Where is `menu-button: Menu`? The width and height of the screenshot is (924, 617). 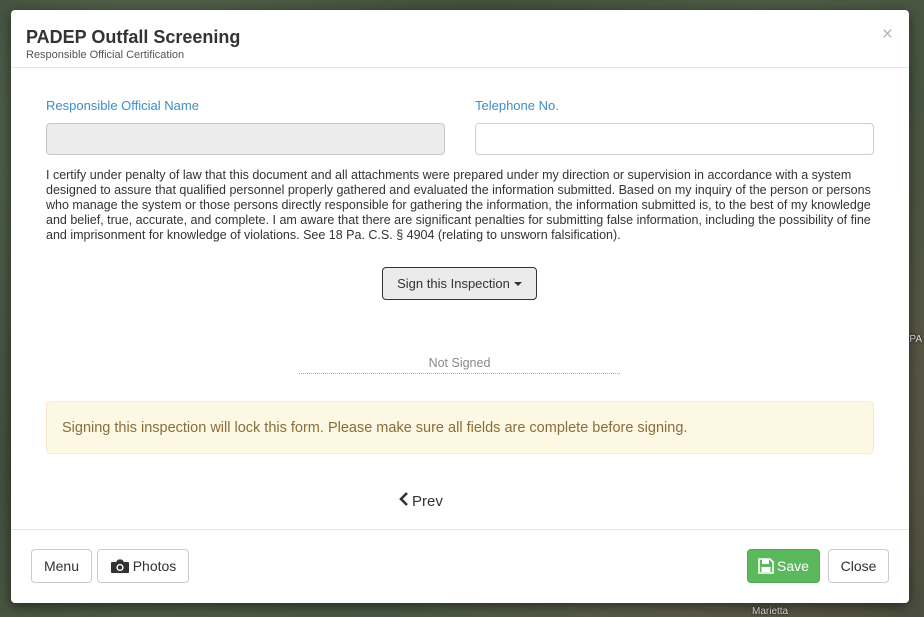
menu-button: Menu is located at coordinates (61, 566).